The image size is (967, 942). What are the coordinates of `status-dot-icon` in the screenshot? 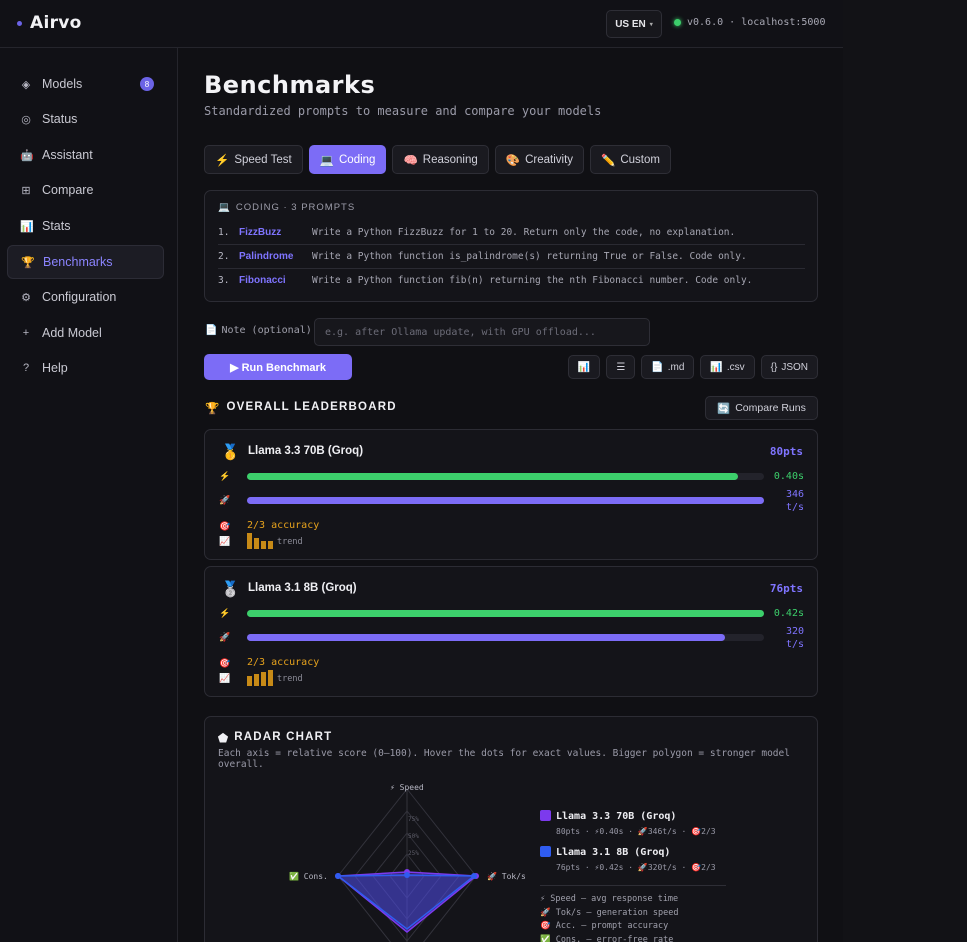 It's located at (677, 22).